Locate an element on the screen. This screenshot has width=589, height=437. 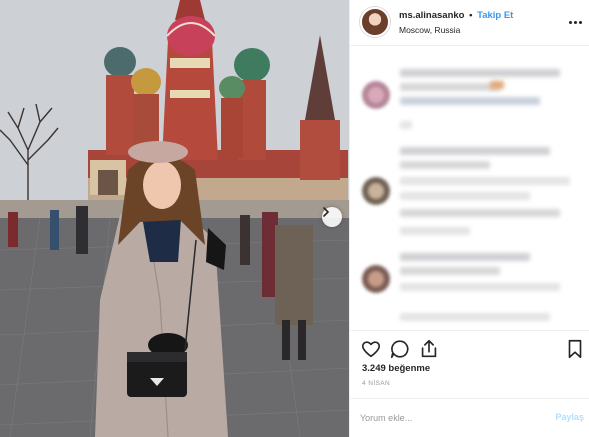
add-comment-bar: Paylaş is located at coordinates (469, 417).